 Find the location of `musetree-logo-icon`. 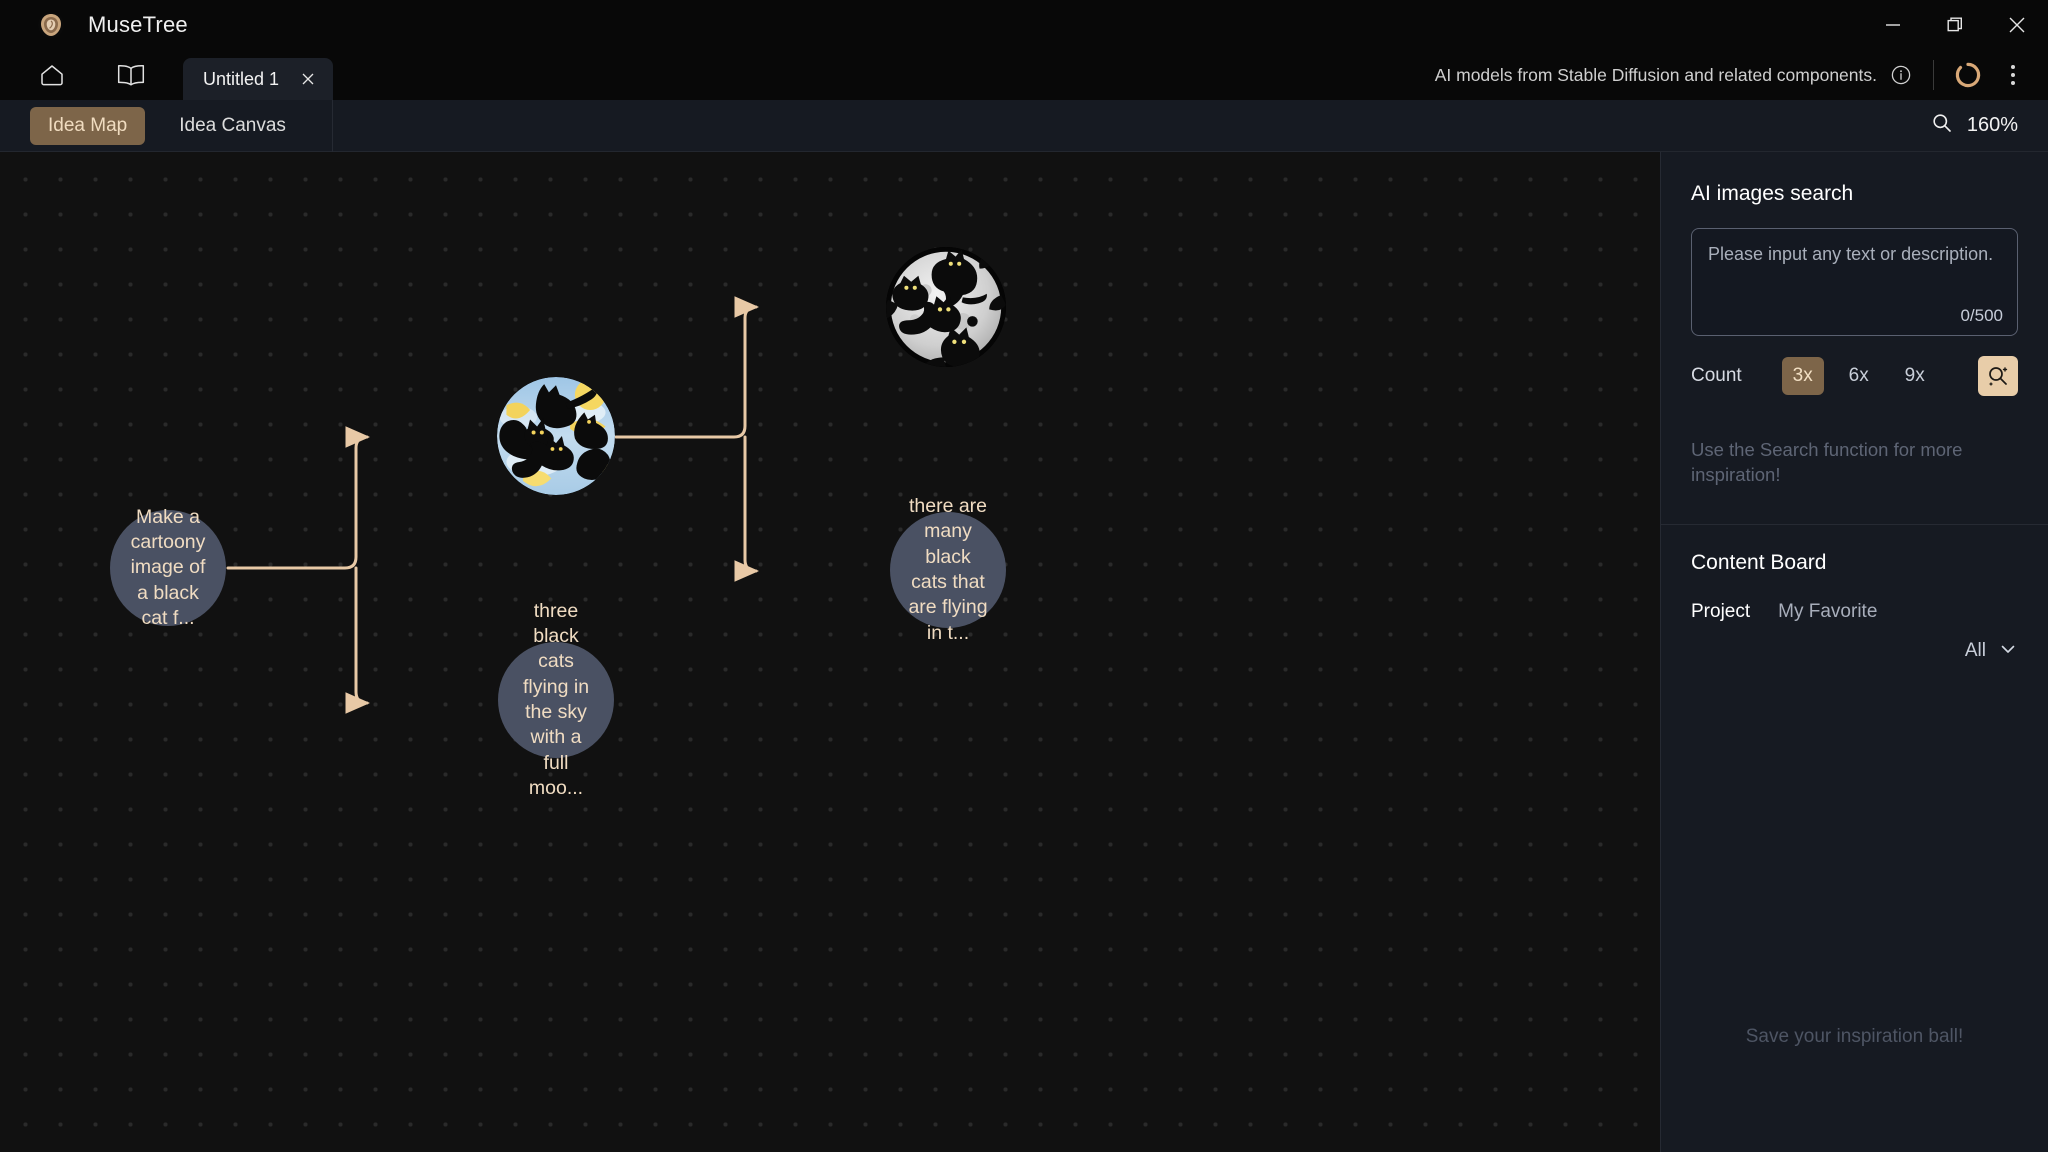

musetree-logo-icon is located at coordinates (51, 25).